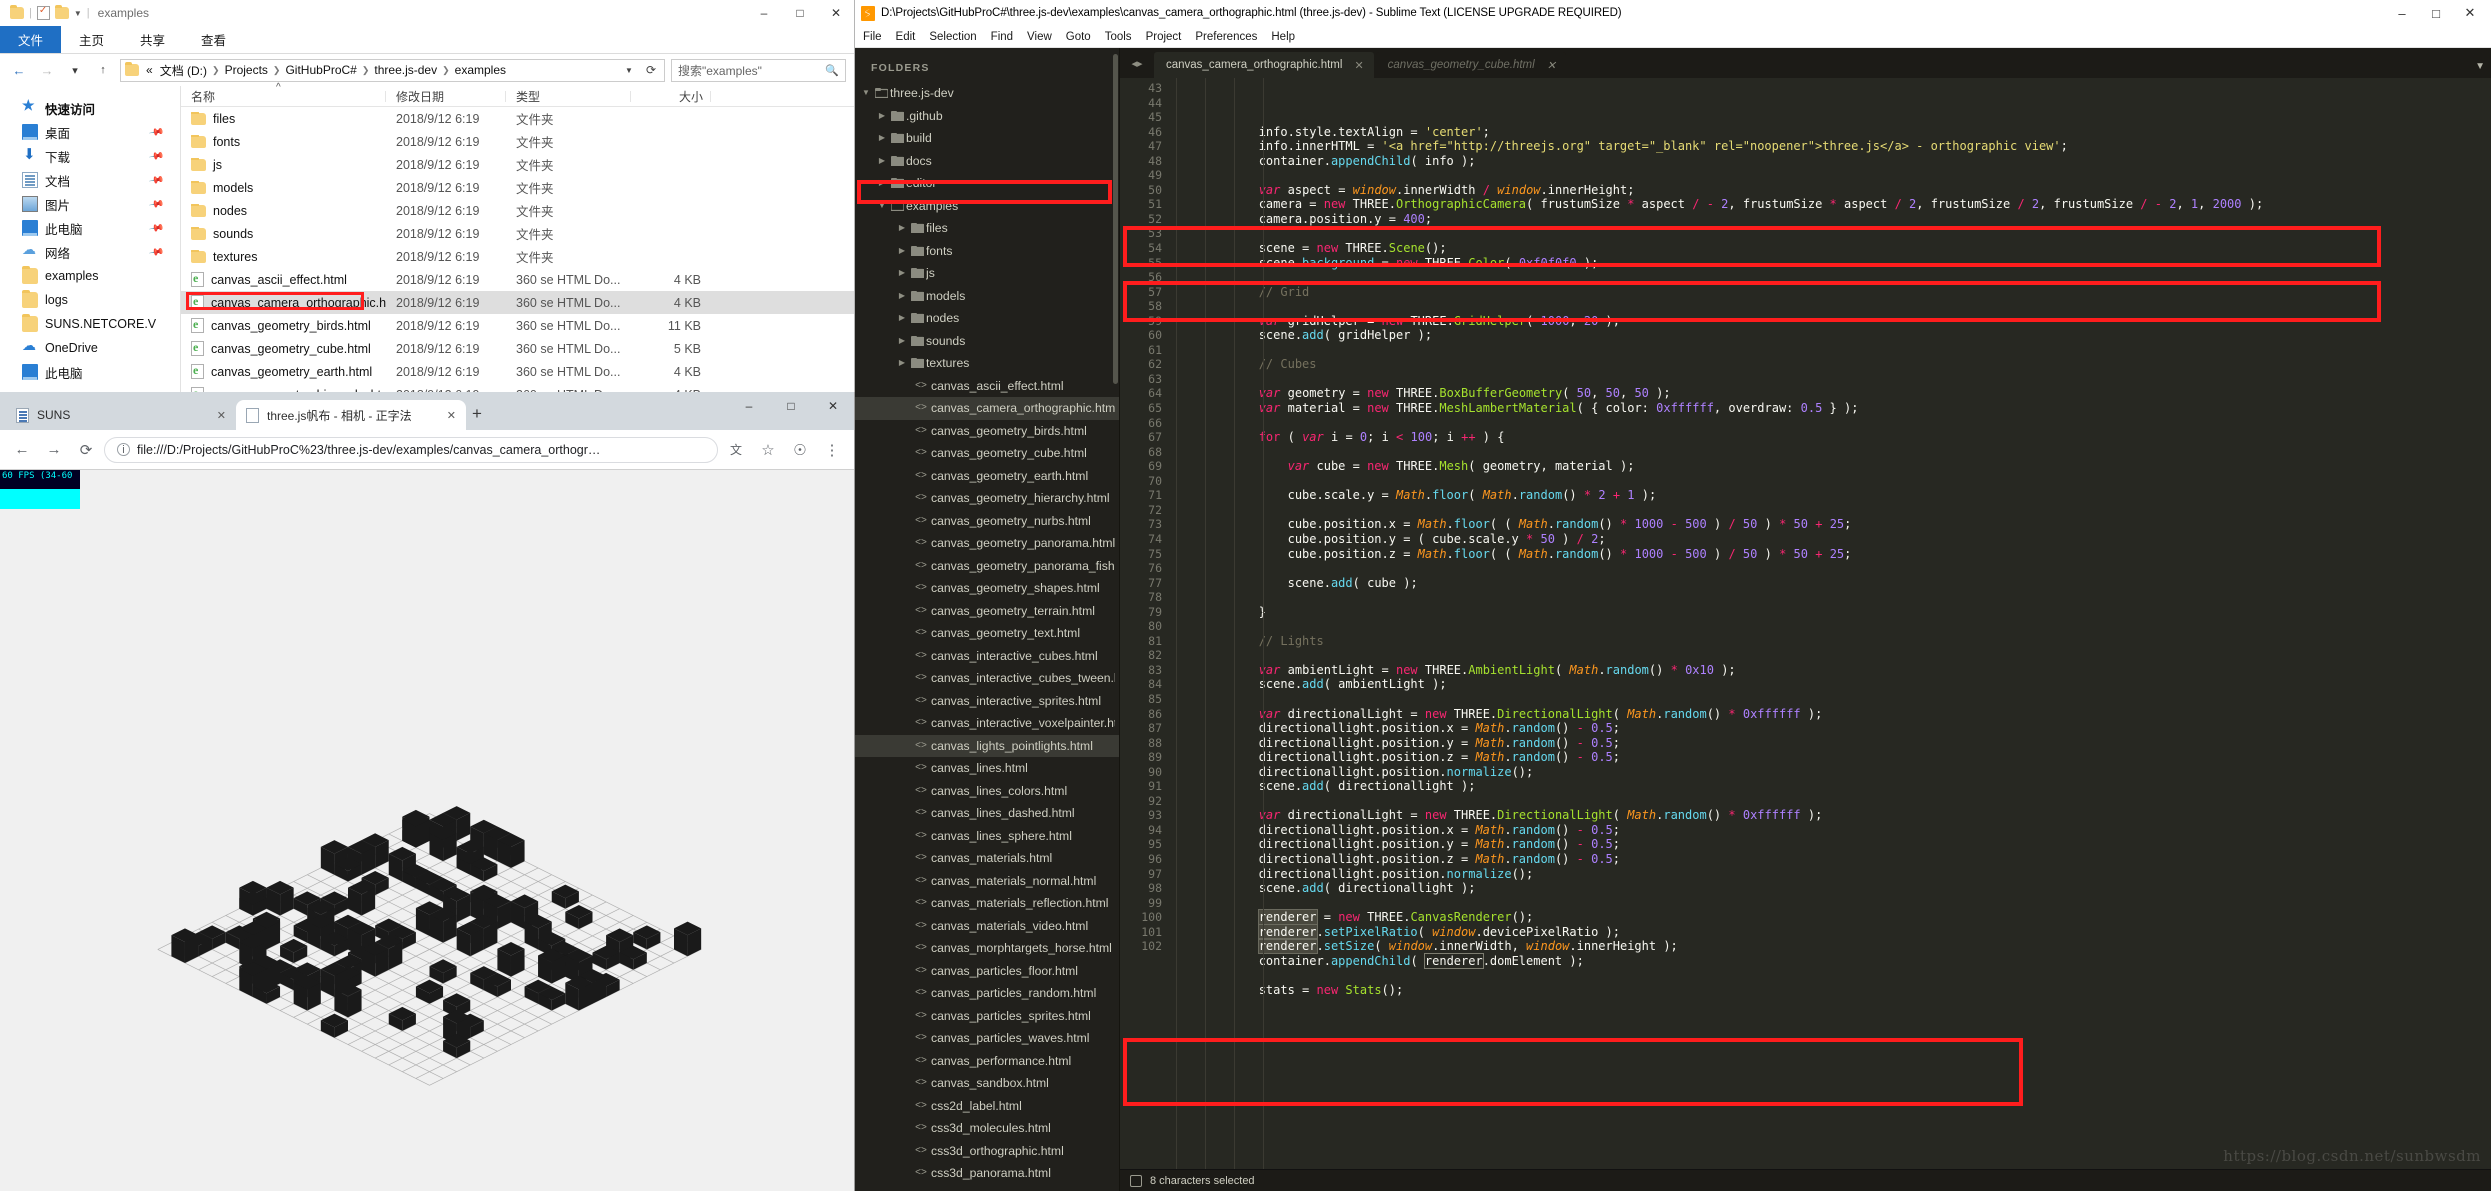  What do you see at coordinates (90, 348) in the screenshot?
I see `sidebar-item-10: OneDrive` at bounding box center [90, 348].